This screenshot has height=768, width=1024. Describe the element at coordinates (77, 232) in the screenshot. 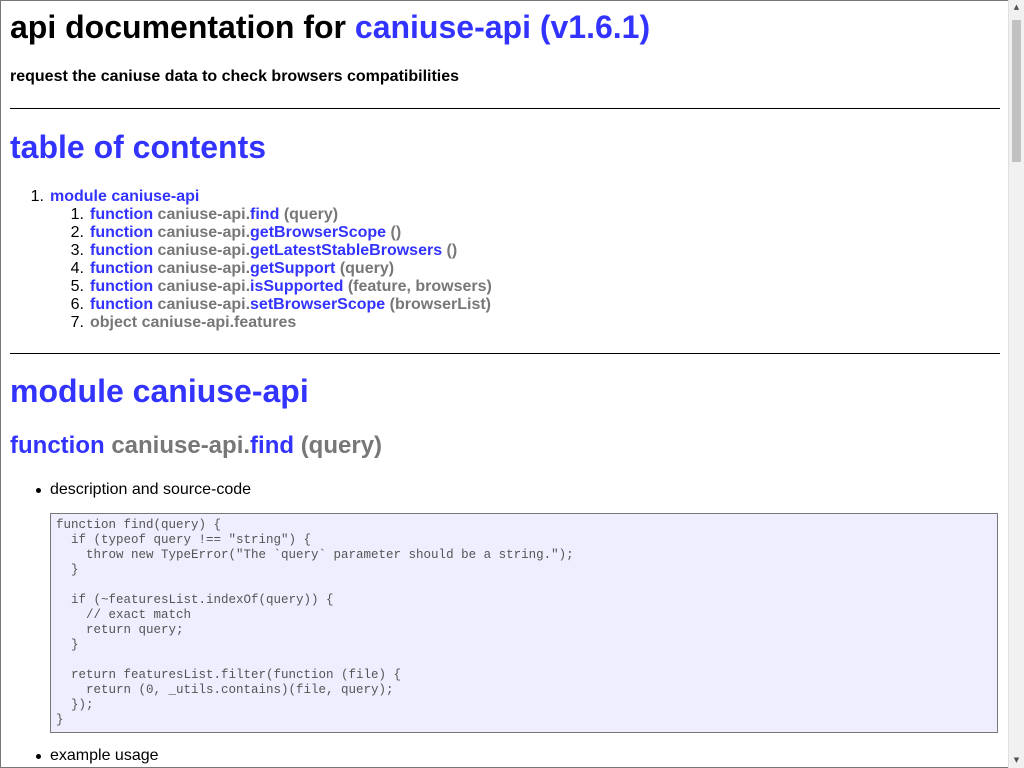

I see `toc-number: 2.` at that location.